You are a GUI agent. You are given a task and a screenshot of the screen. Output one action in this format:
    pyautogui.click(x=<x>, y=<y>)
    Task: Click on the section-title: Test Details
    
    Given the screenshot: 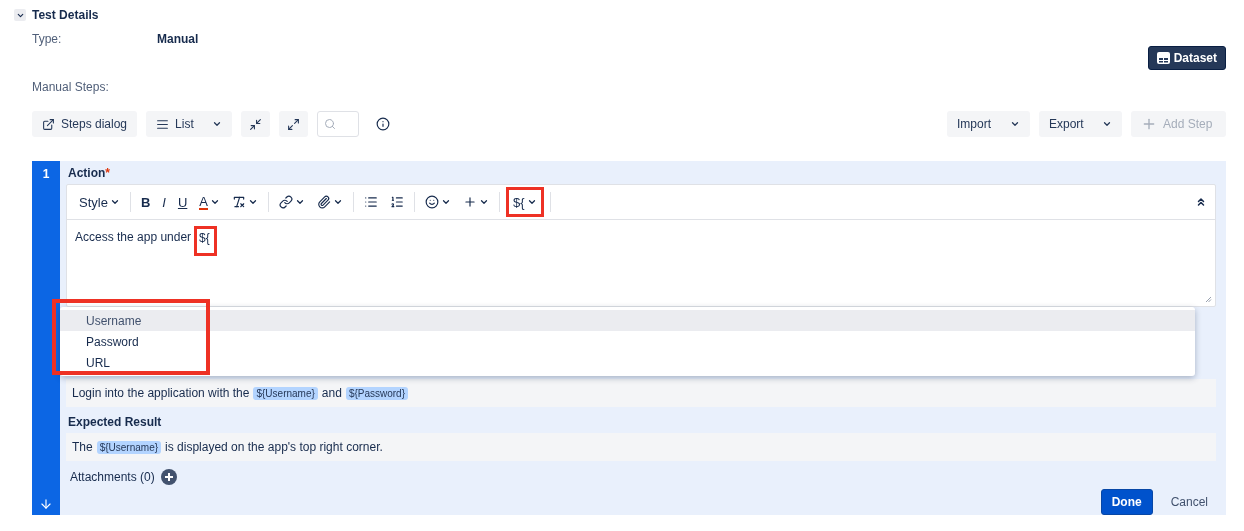 What is the action you would take?
    pyautogui.click(x=65, y=15)
    